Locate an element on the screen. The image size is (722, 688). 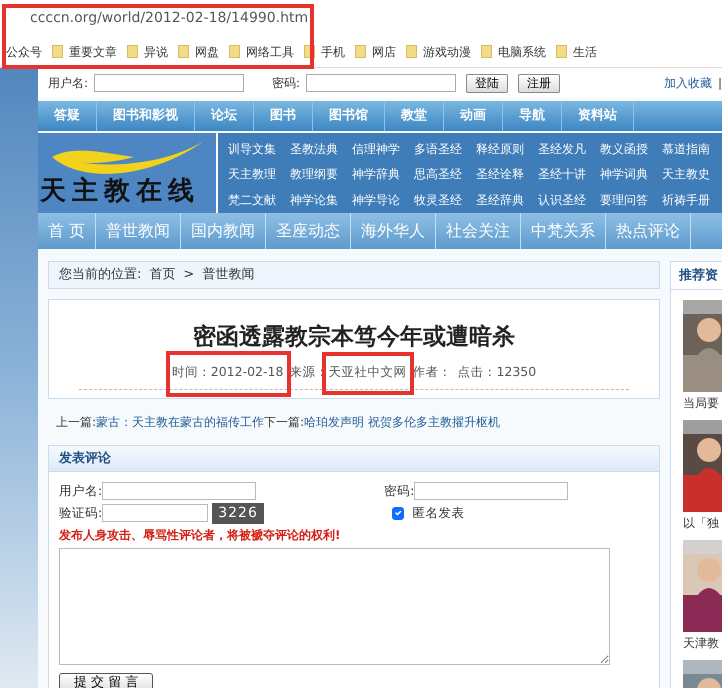
category-link: 慕道指南 is located at coordinates (692, 149).